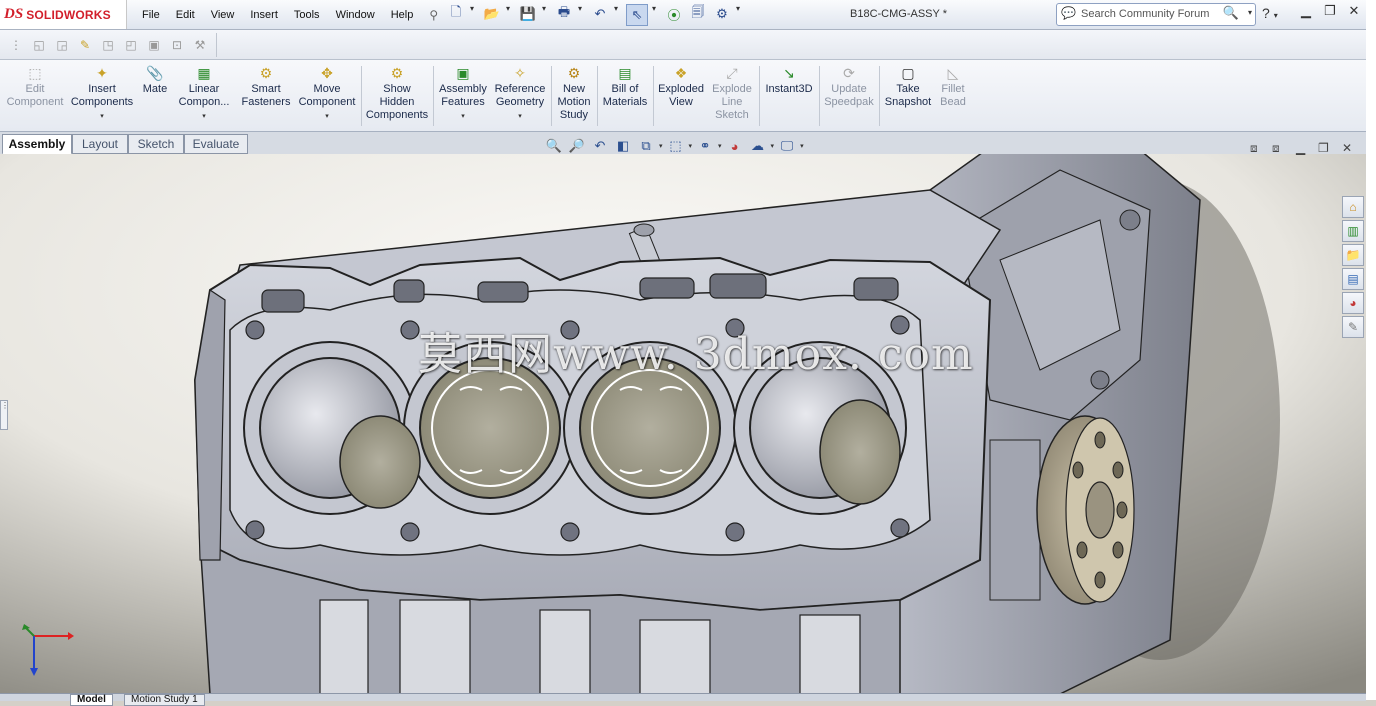  What do you see at coordinates (681, 86) in the screenshot?
I see `exploded-view-button: ❖ Exploded View` at bounding box center [681, 86].